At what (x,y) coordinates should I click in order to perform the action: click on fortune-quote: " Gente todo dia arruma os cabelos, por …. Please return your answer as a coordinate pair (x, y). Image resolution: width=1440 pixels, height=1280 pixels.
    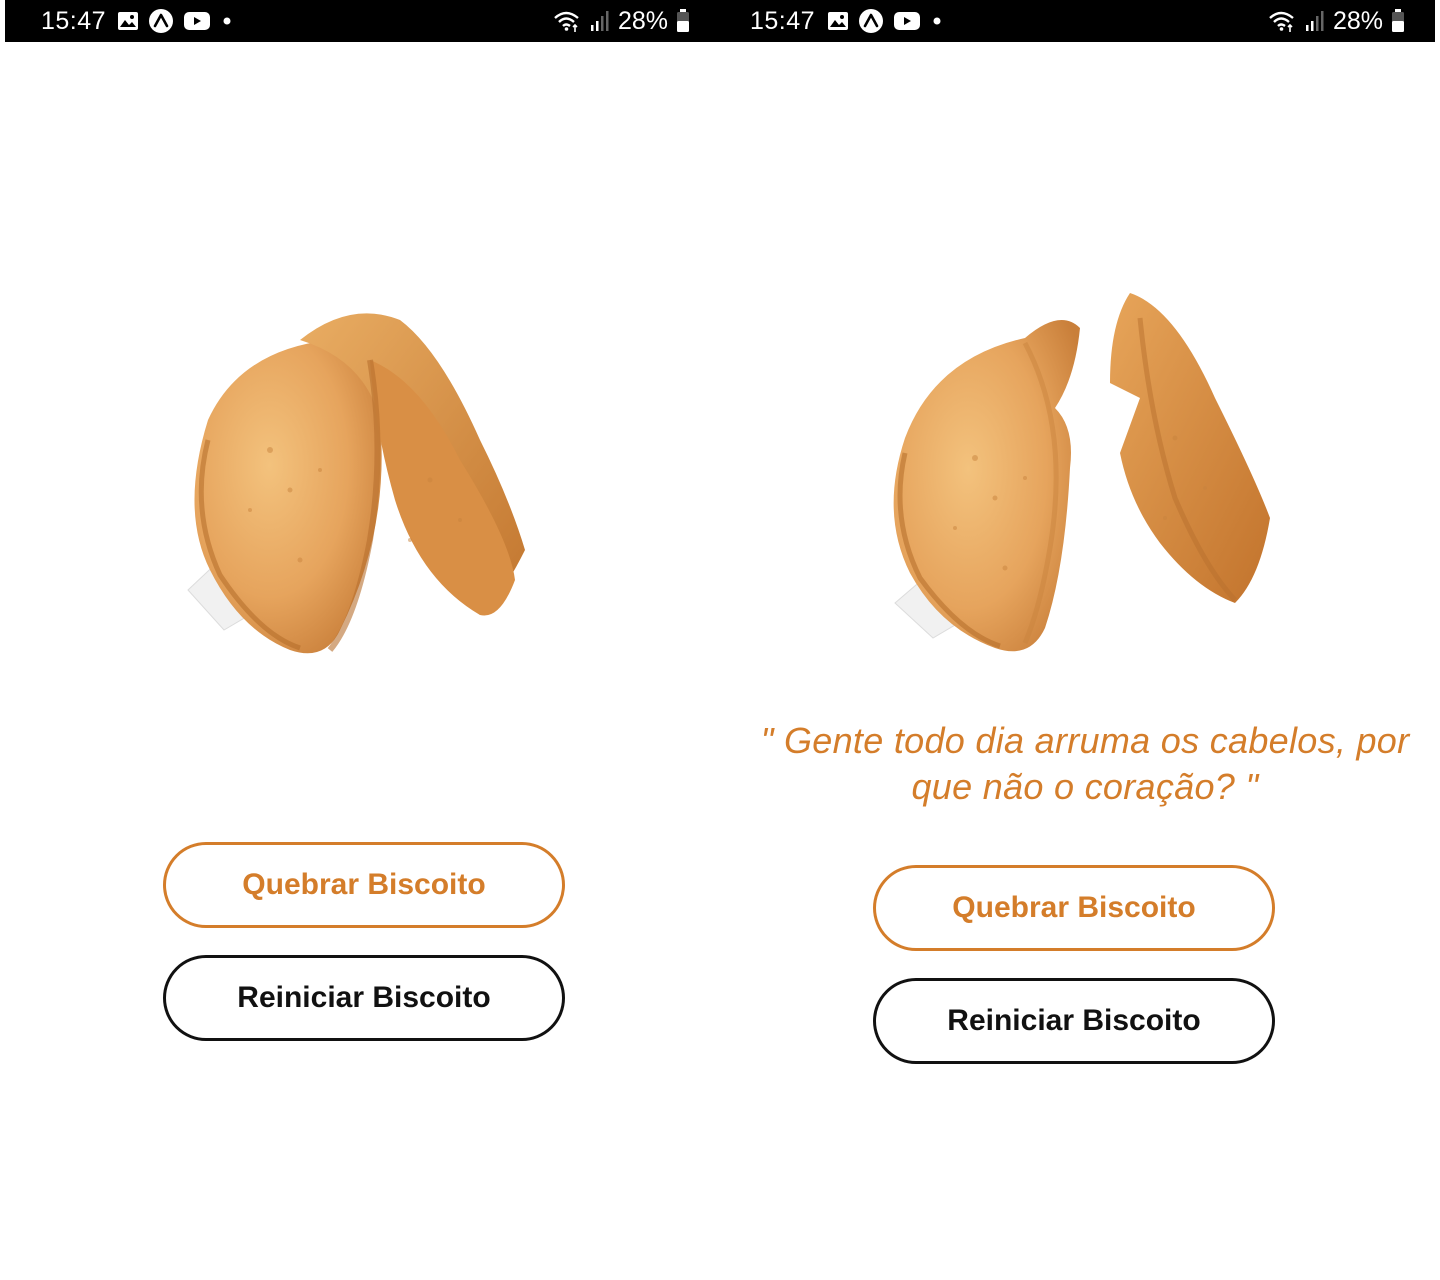
    Looking at the image, I should click on (1085, 763).